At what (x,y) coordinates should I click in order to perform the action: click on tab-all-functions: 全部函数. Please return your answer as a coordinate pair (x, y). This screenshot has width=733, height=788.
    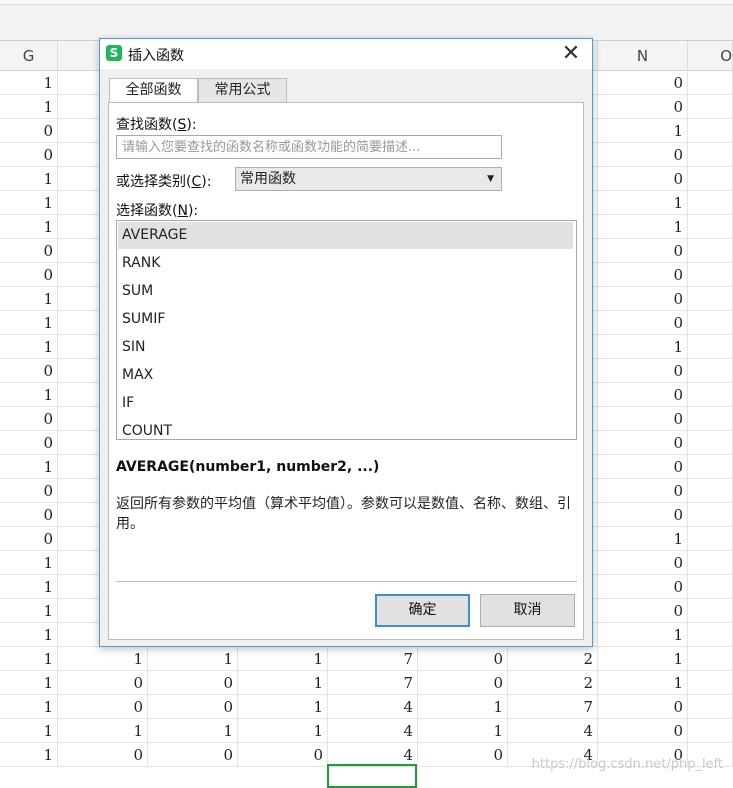
    Looking at the image, I should click on (153, 91).